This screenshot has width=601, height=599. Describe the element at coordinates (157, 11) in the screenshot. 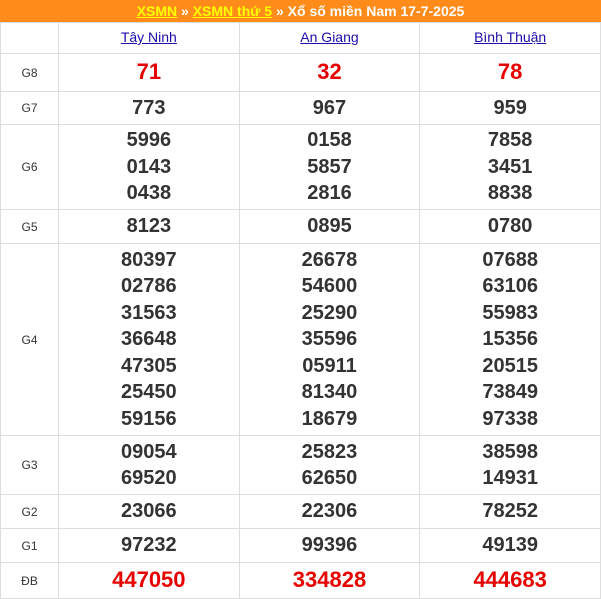

I see `xsmn-link: XSMN` at that location.